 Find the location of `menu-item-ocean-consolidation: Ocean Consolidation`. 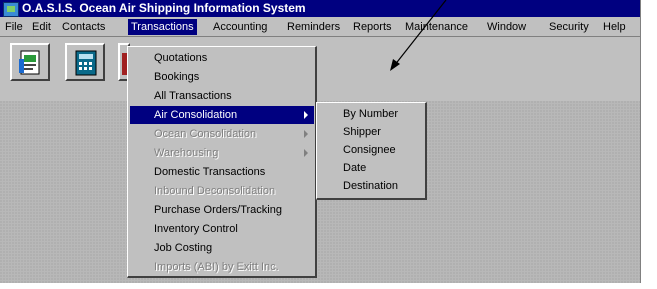

menu-item-ocean-consolidation: Ocean Consolidation is located at coordinates (222, 134).